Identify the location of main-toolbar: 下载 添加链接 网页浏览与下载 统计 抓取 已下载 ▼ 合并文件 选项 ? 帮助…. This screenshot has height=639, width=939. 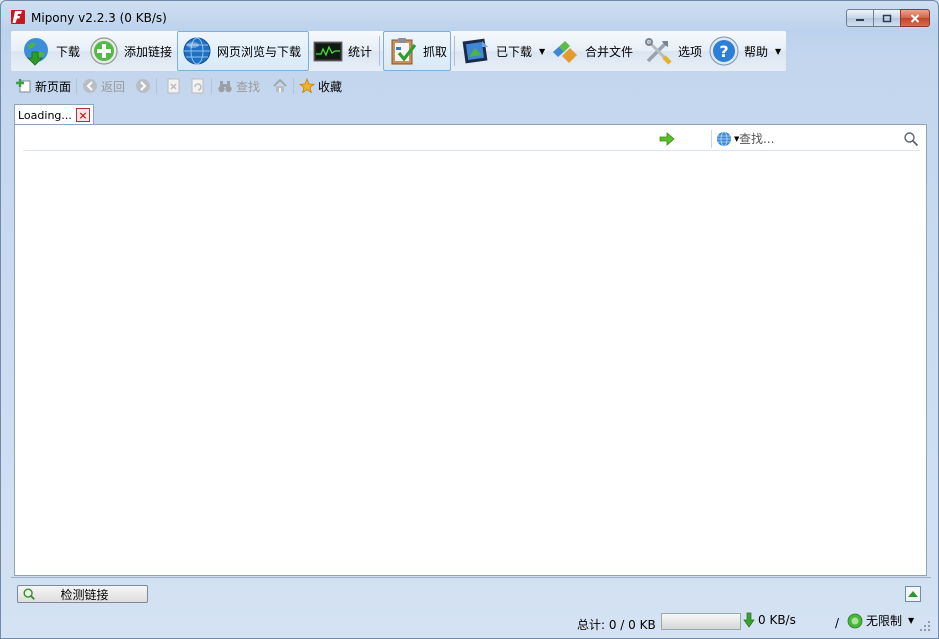
(398, 51).